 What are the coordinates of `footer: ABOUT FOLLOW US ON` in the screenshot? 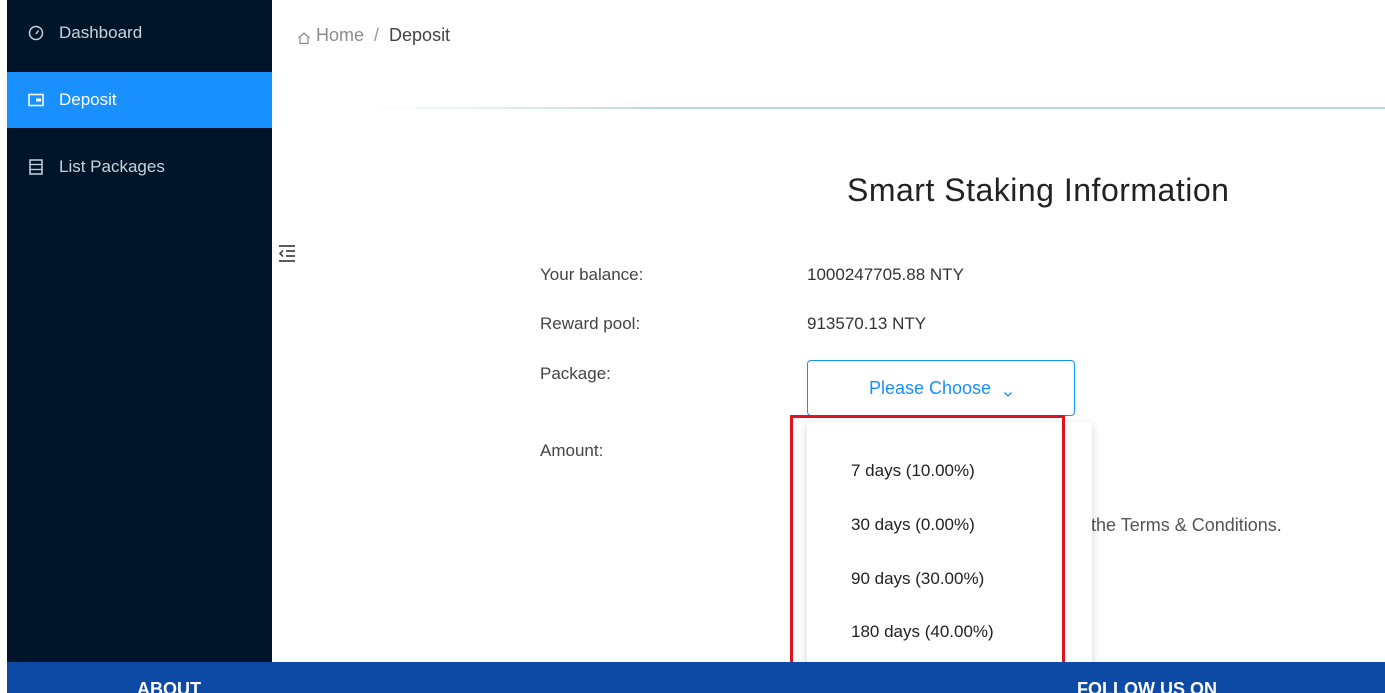 It's located at (696, 677).